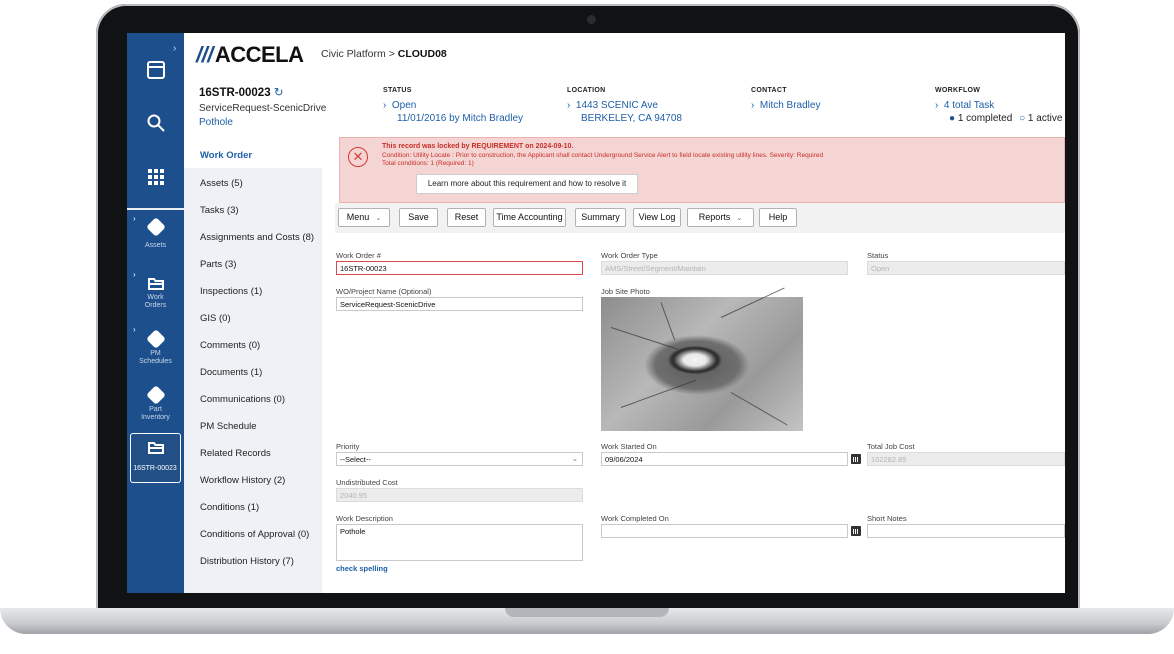 This screenshot has height=654, width=1174. I want to click on job-site-photo-label: Job Site Photo, so click(625, 291).